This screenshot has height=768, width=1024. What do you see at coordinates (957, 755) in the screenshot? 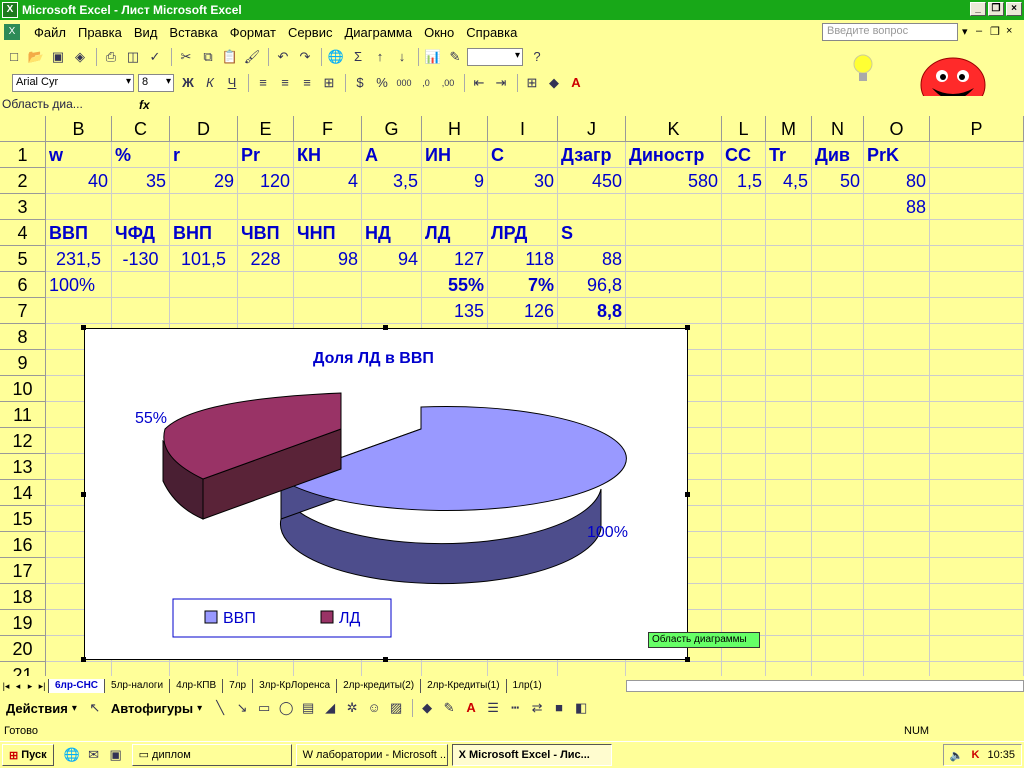
I see `volume-icon: 🔈` at bounding box center [957, 755].